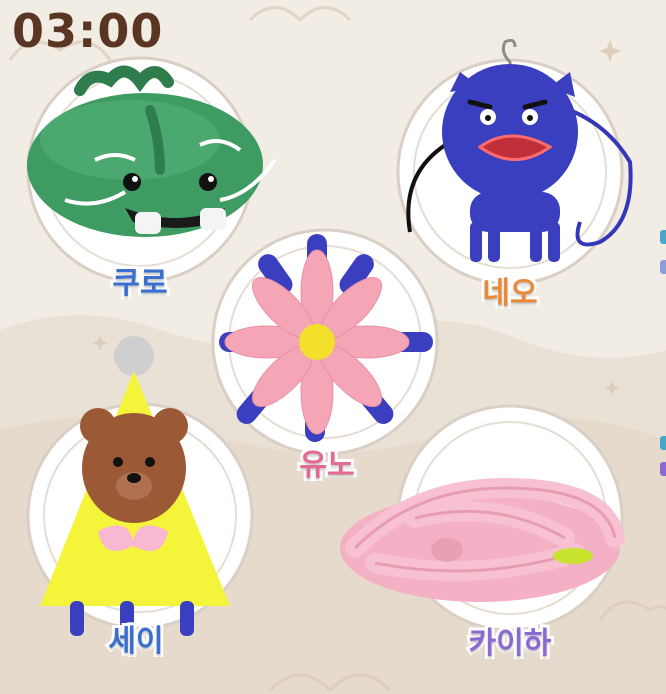 The width and height of the screenshot is (666, 694). I want to click on character-name-label: 세이, so click(135, 641).